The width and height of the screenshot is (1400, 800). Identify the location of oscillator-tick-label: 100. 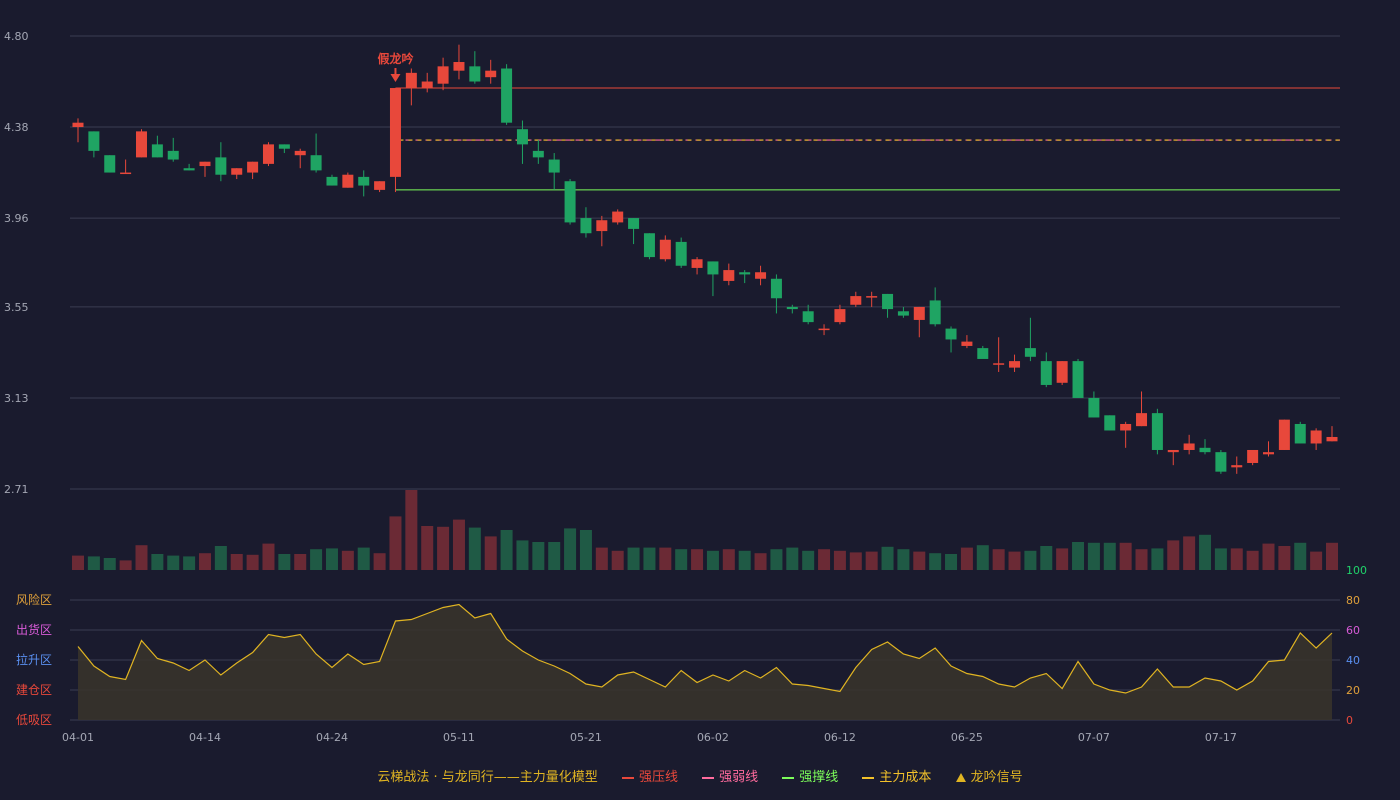
(1356, 570).